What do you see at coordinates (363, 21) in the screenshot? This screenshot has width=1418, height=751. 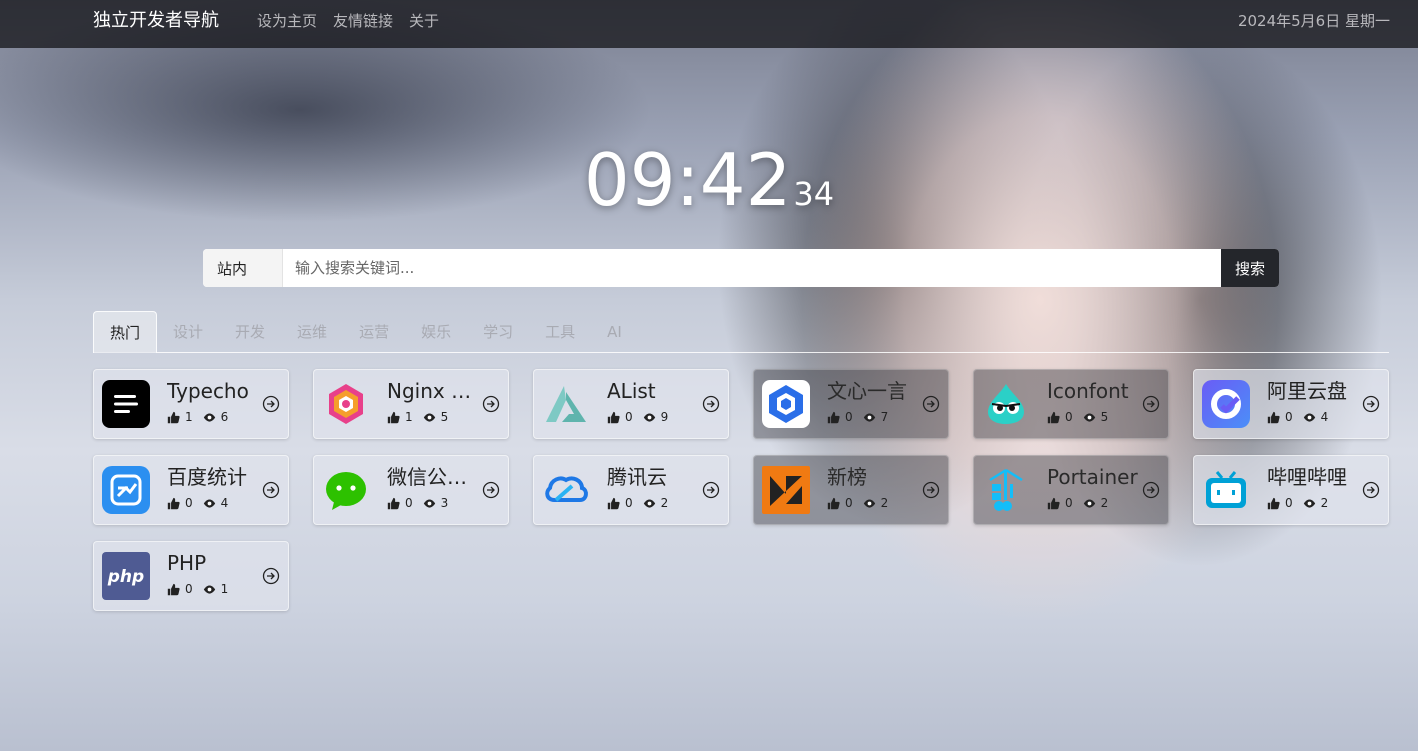 I see `nav-friend-links: 友情链接` at bounding box center [363, 21].